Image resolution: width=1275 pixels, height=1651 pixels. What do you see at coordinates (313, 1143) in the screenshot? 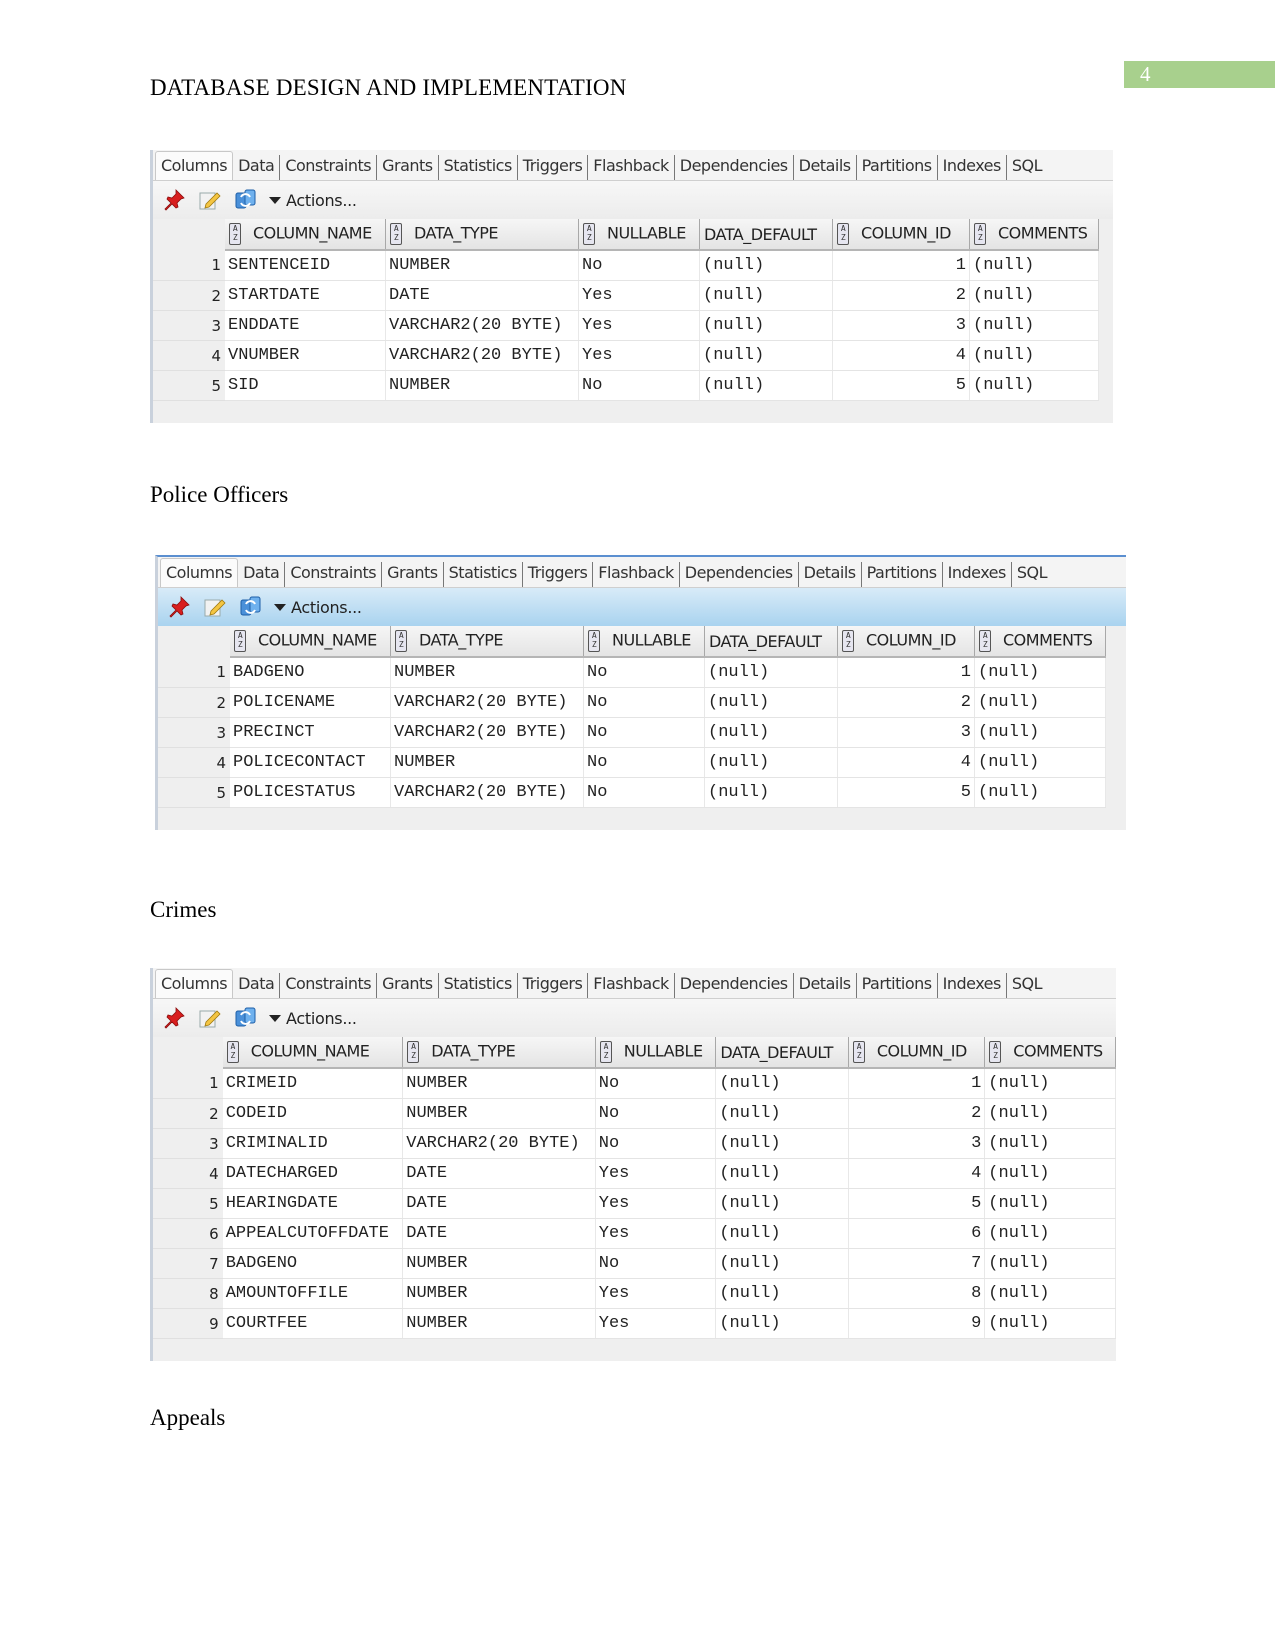
I see `cell-column-name: CRIMINALID` at bounding box center [313, 1143].